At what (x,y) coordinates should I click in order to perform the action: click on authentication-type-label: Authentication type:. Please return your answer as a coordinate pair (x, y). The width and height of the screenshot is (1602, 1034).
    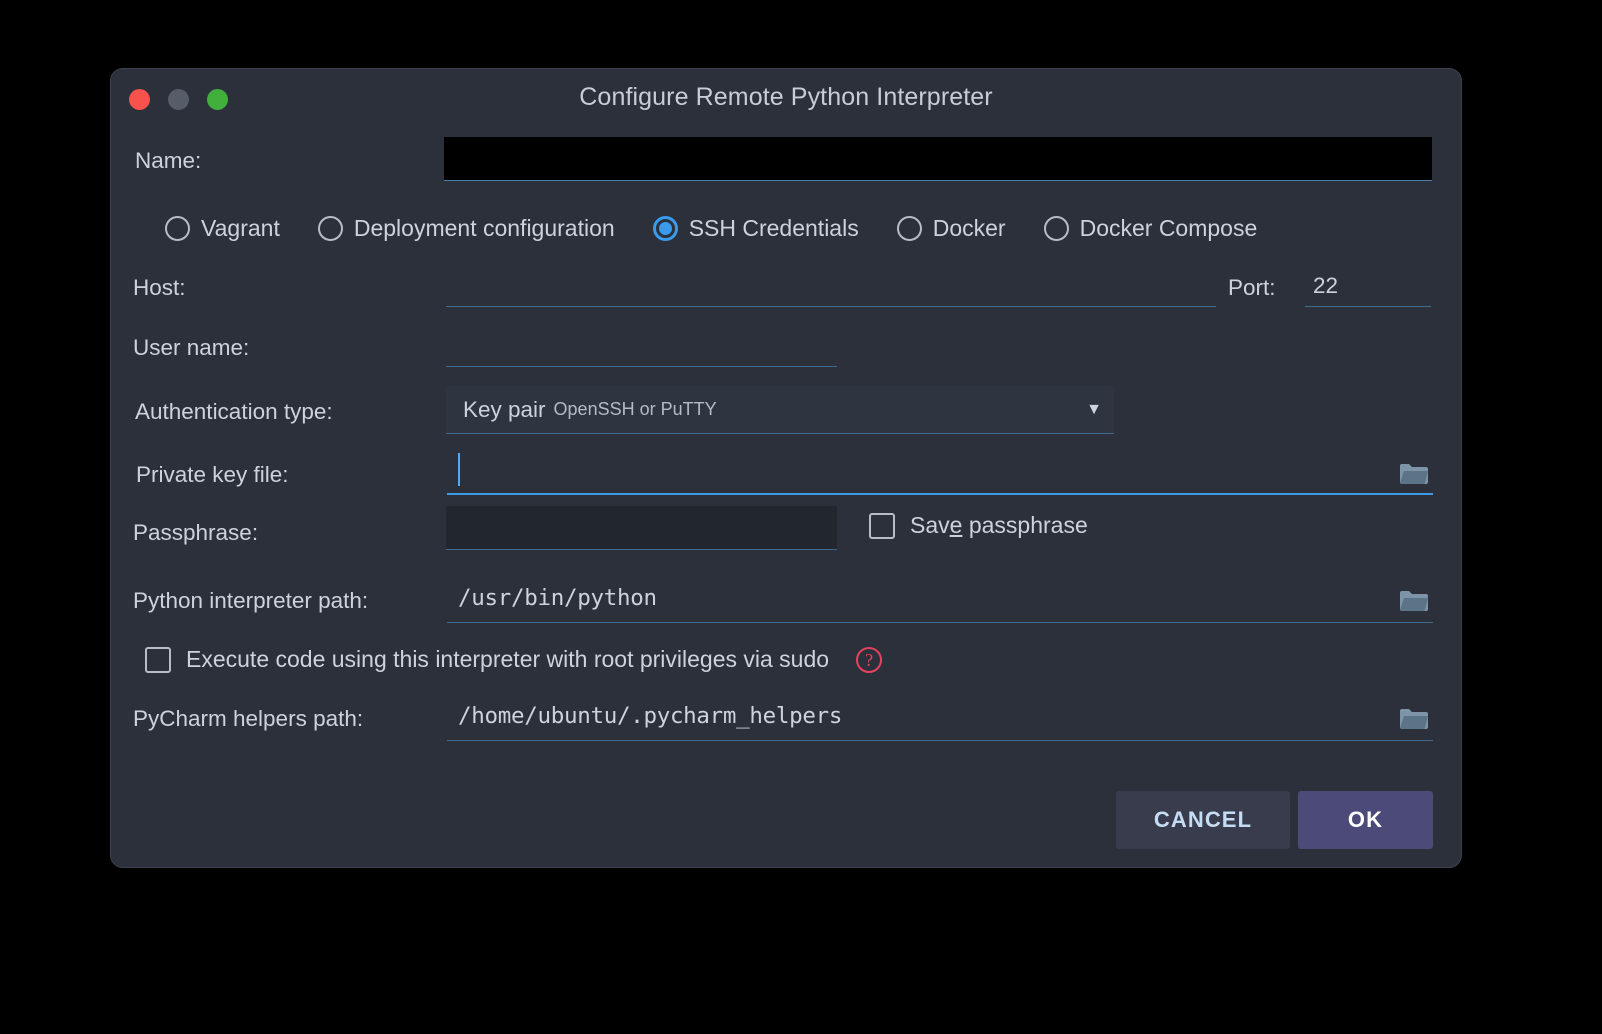
    Looking at the image, I should click on (234, 411).